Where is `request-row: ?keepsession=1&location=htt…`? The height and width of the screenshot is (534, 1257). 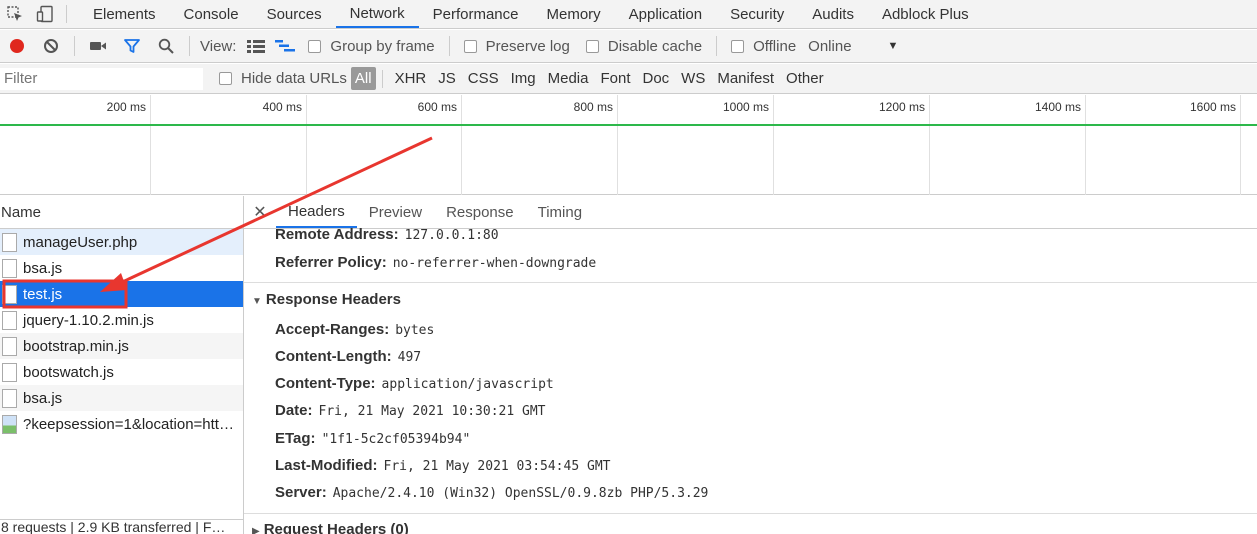 request-row: ?keepsession=1&location=htt… is located at coordinates (121, 424).